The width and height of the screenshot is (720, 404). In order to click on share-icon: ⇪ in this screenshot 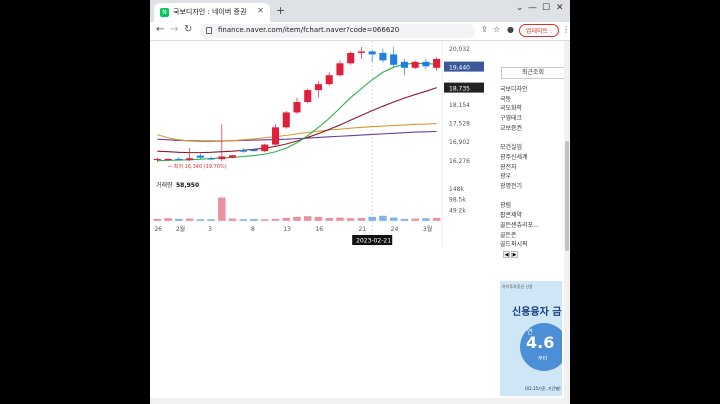, I will do `click(484, 29)`.